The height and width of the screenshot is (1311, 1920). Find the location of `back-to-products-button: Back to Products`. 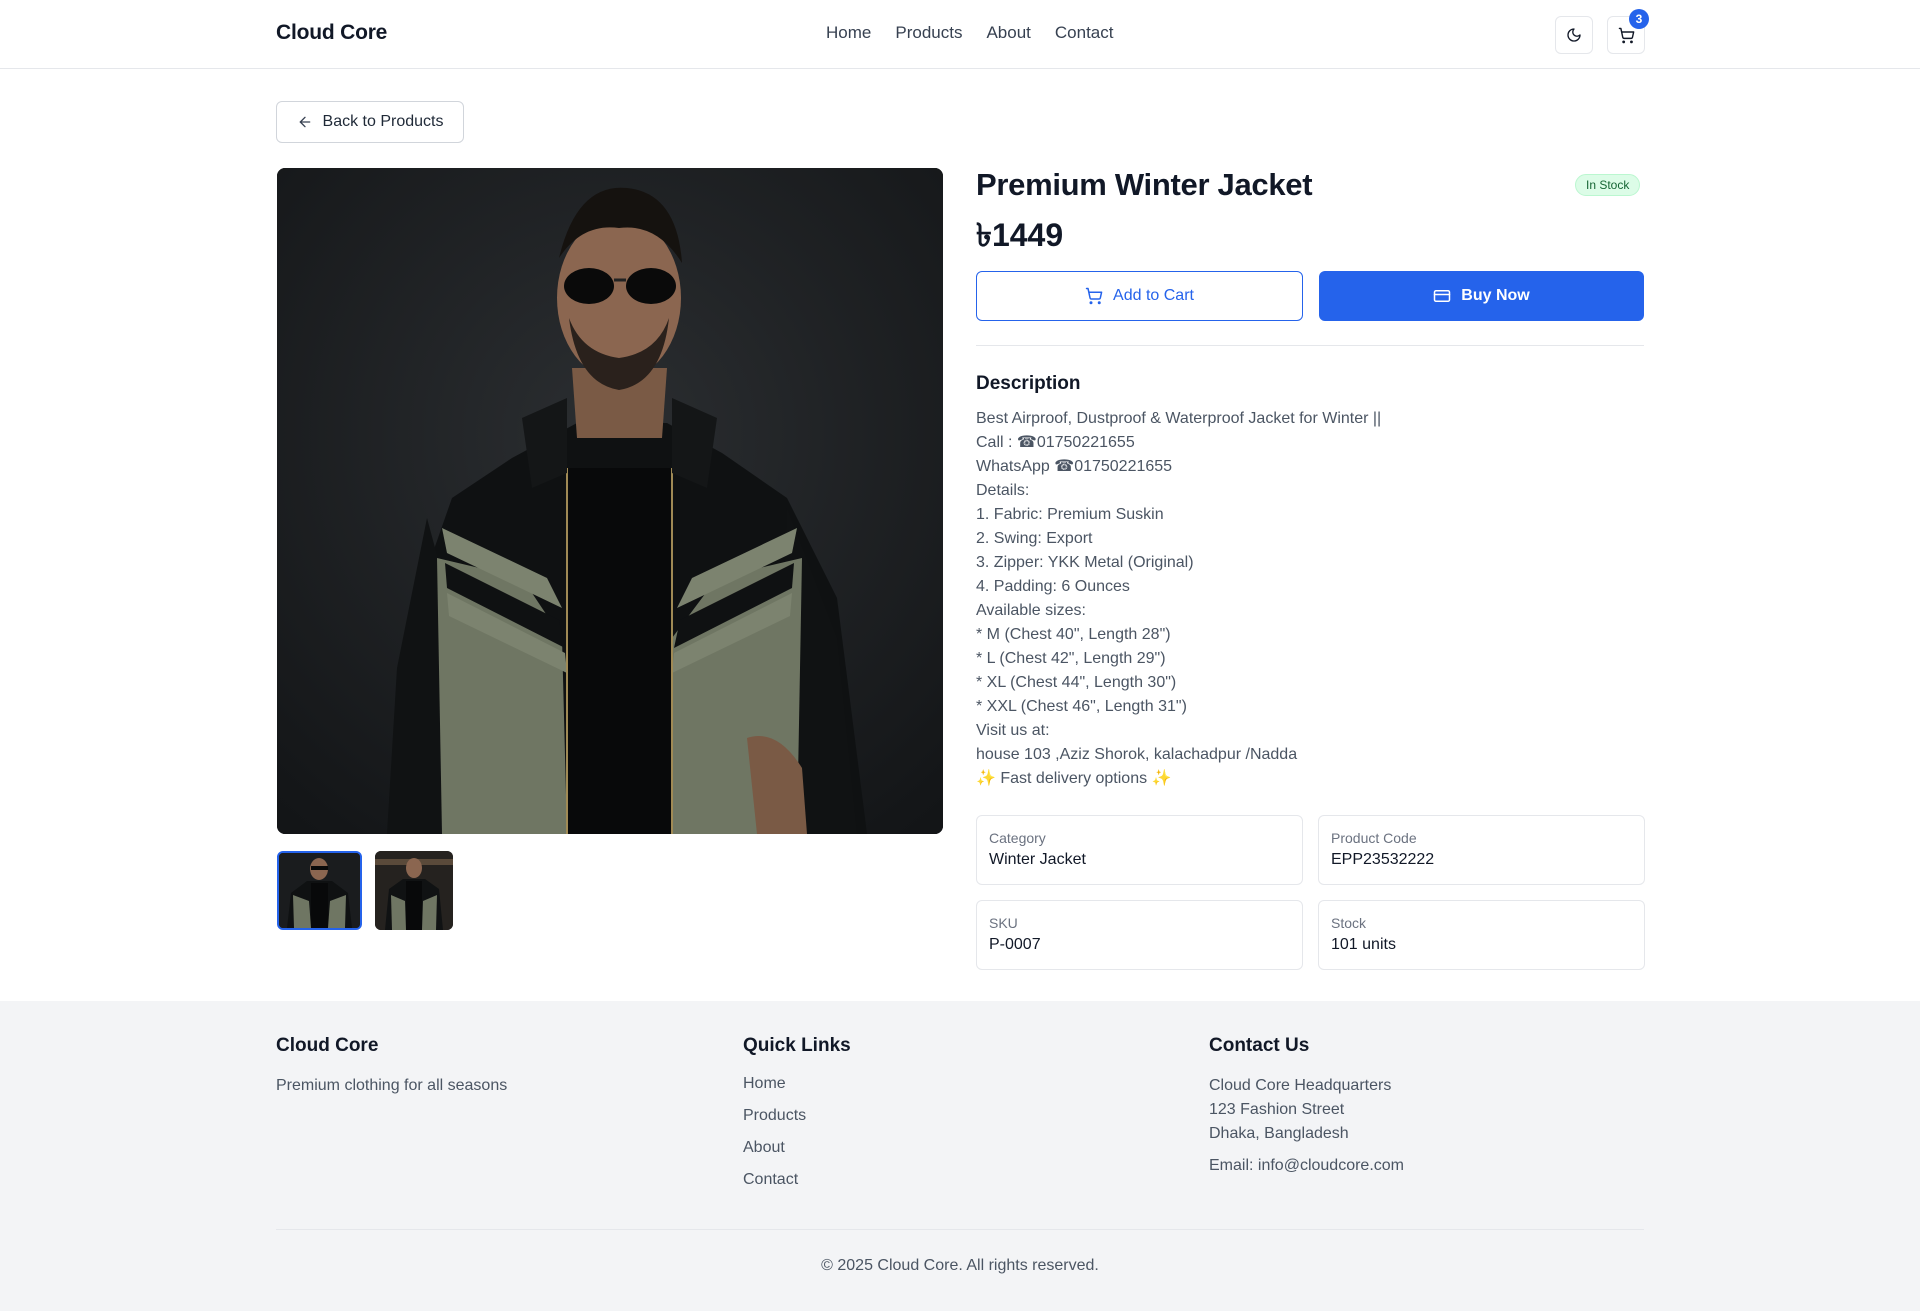

back-to-products-button: Back to Products is located at coordinates (370, 122).